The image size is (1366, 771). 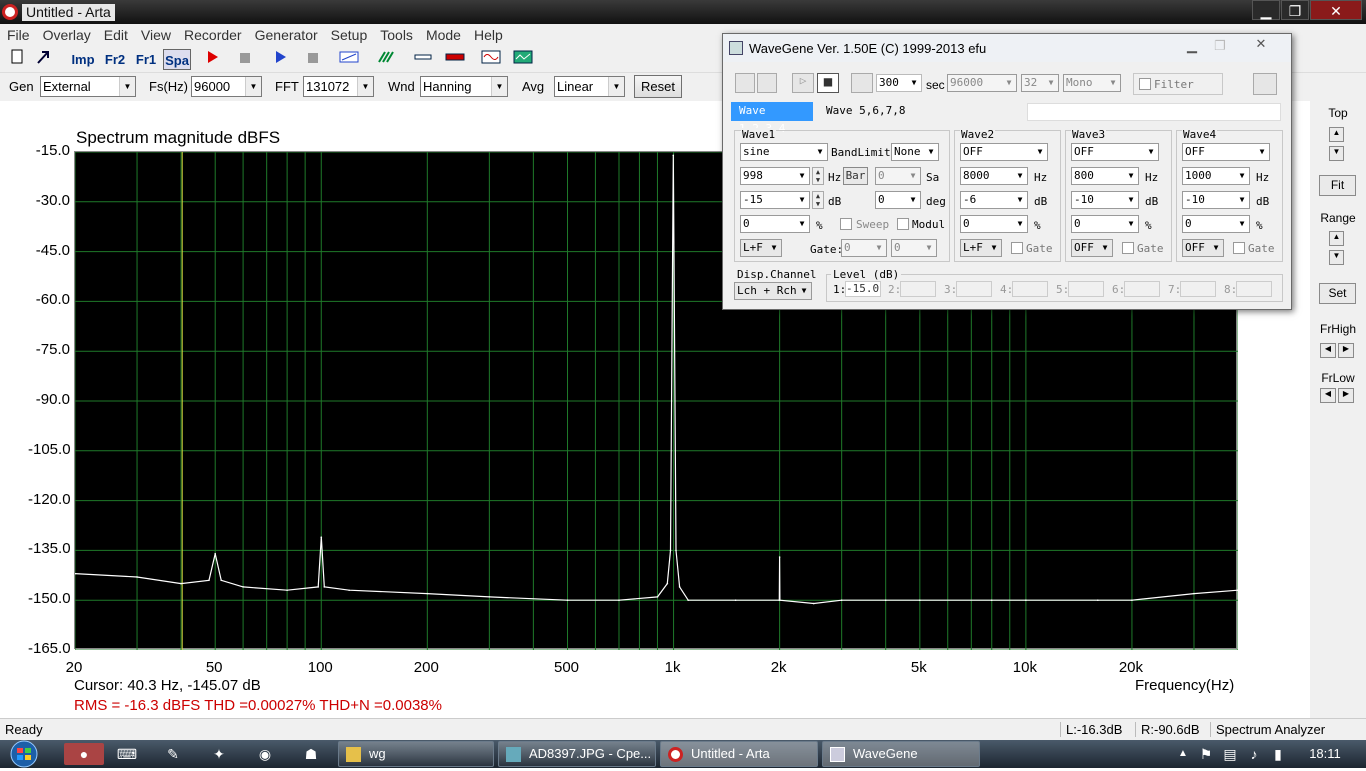 What do you see at coordinates (982, 83) in the screenshot?
I see `samplerate-select: 96000 ▼` at bounding box center [982, 83].